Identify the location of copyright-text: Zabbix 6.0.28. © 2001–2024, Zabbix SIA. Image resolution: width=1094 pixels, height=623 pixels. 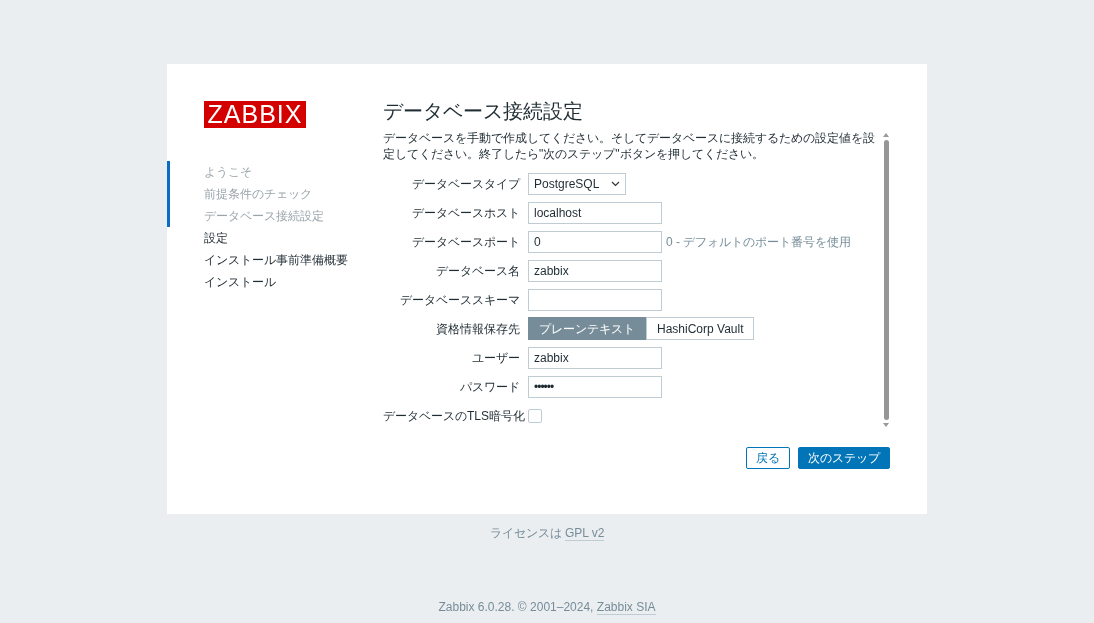
(547, 607).